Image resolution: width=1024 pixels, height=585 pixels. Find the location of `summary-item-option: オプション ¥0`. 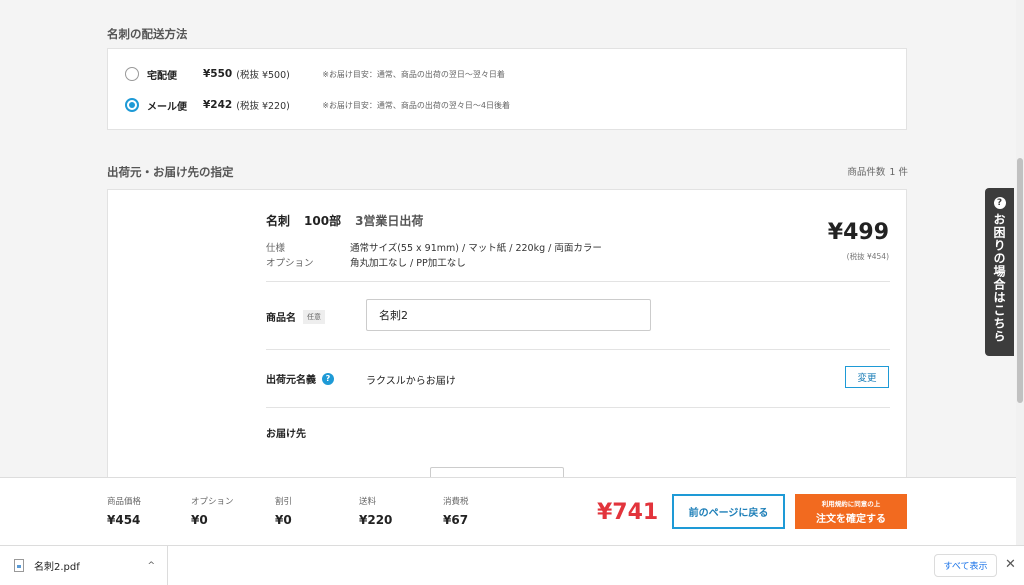

summary-item-option: オプション ¥0 is located at coordinates (212, 511).